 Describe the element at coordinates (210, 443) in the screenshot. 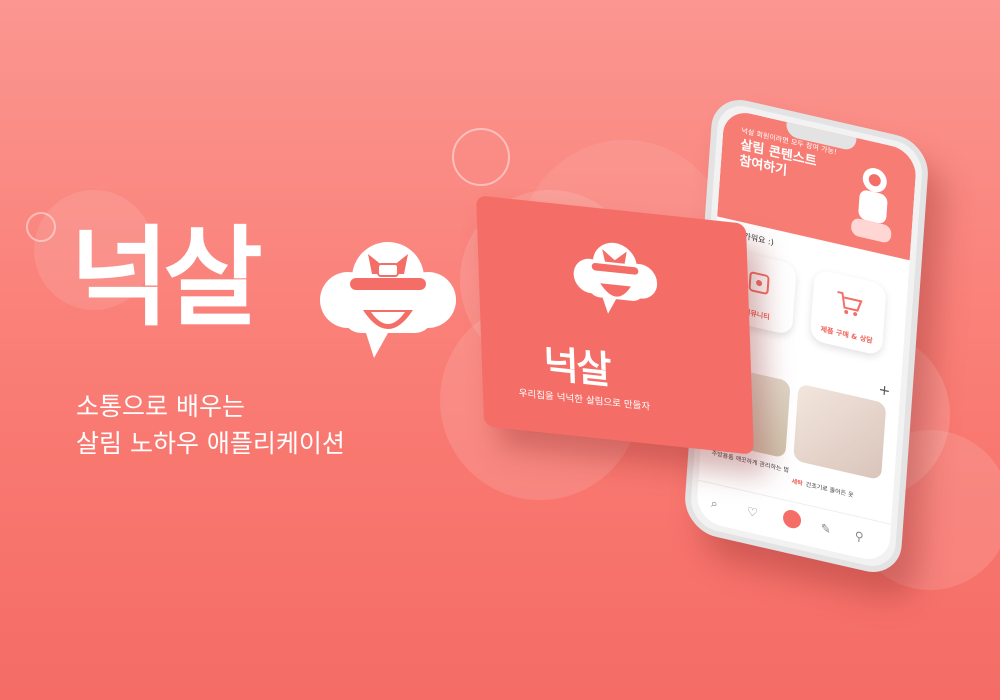

I see `tagline-line2: 살림 노하우 애플리케이션` at that location.